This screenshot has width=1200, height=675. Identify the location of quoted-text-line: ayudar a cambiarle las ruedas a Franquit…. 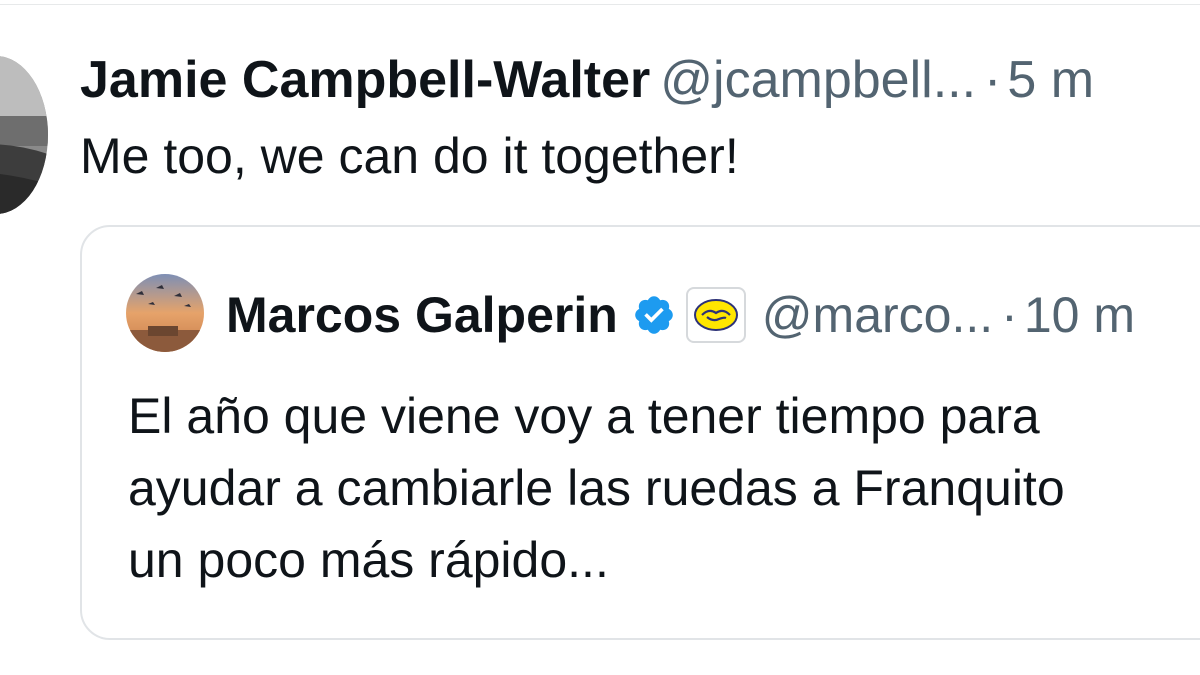
(596, 488).